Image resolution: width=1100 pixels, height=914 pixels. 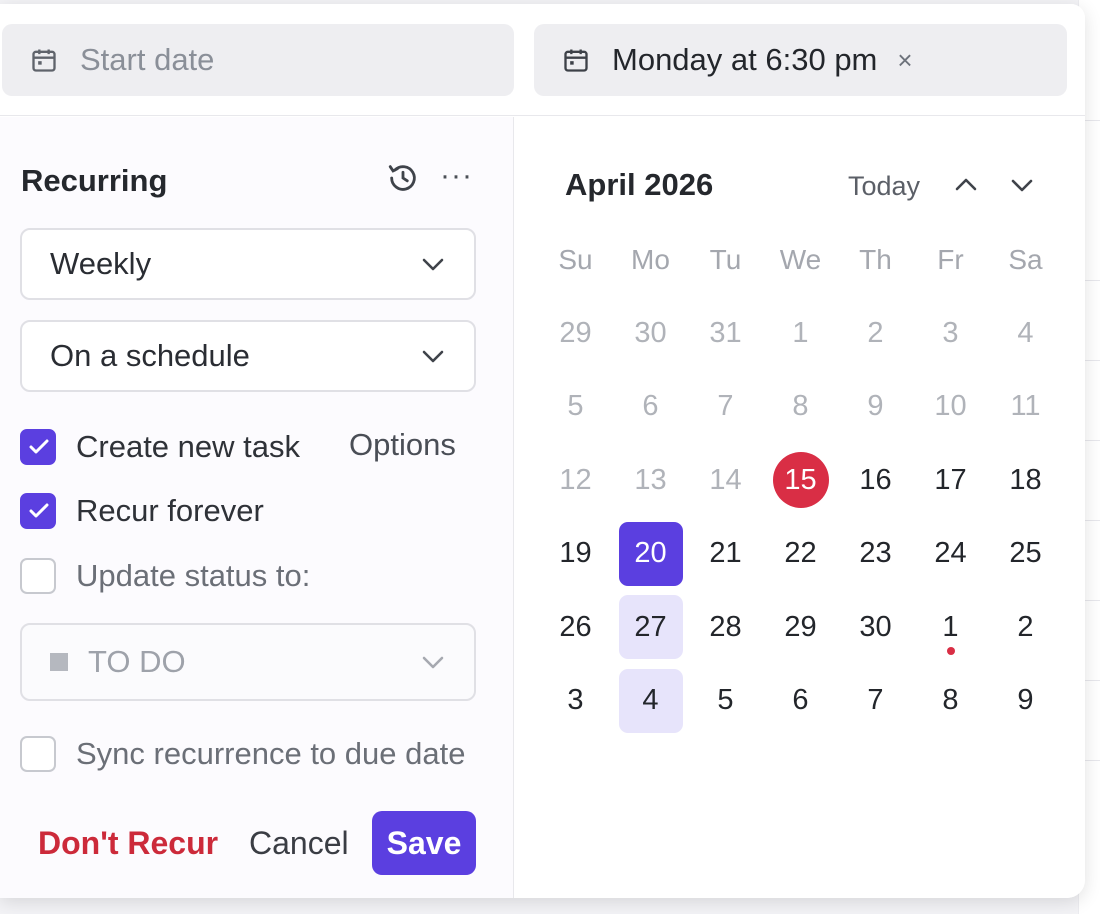 What do you see at coordinates (150, 355) in the screenshot?
I see `schedule-value: On a schedule` at bounding box center [150, 355].